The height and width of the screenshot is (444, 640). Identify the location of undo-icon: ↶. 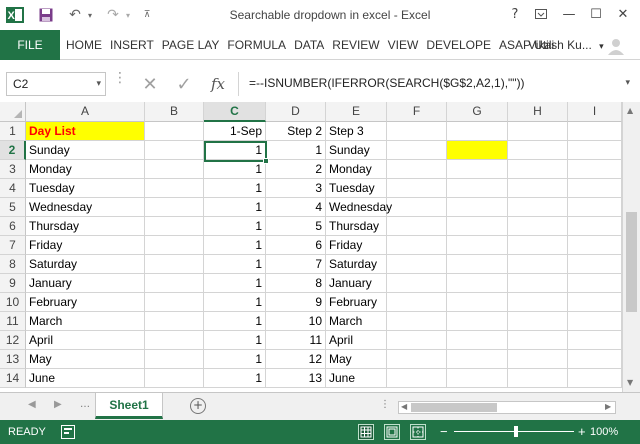
(75, 15).